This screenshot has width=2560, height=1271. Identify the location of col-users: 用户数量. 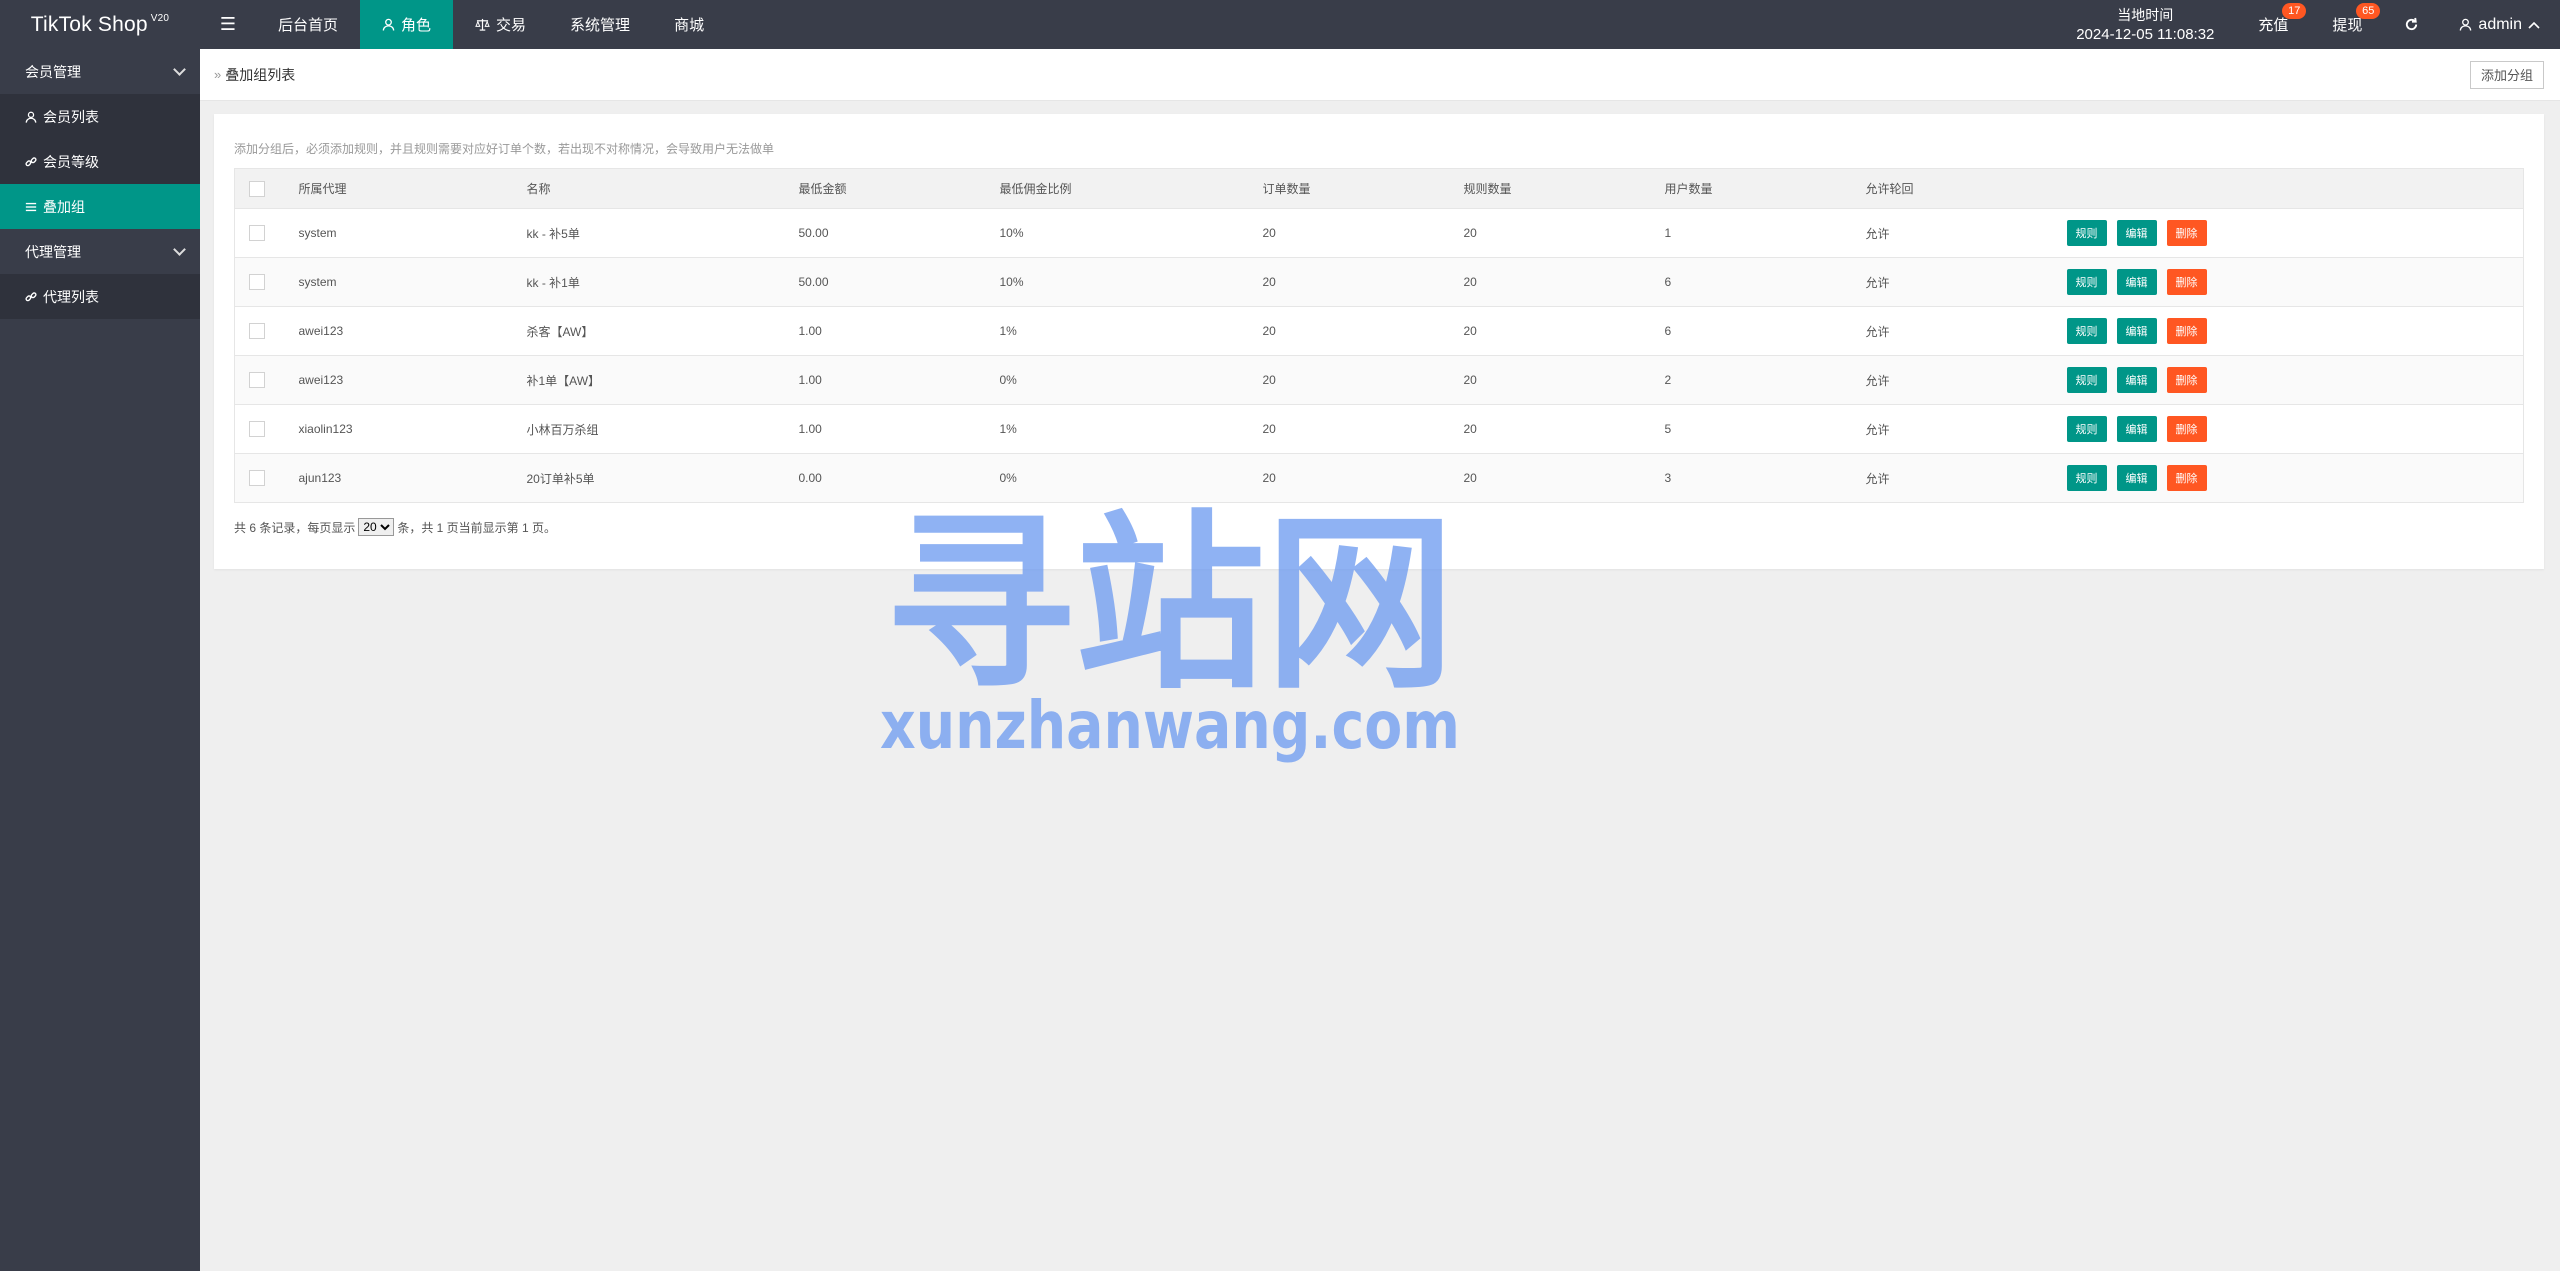
(1755, 188).